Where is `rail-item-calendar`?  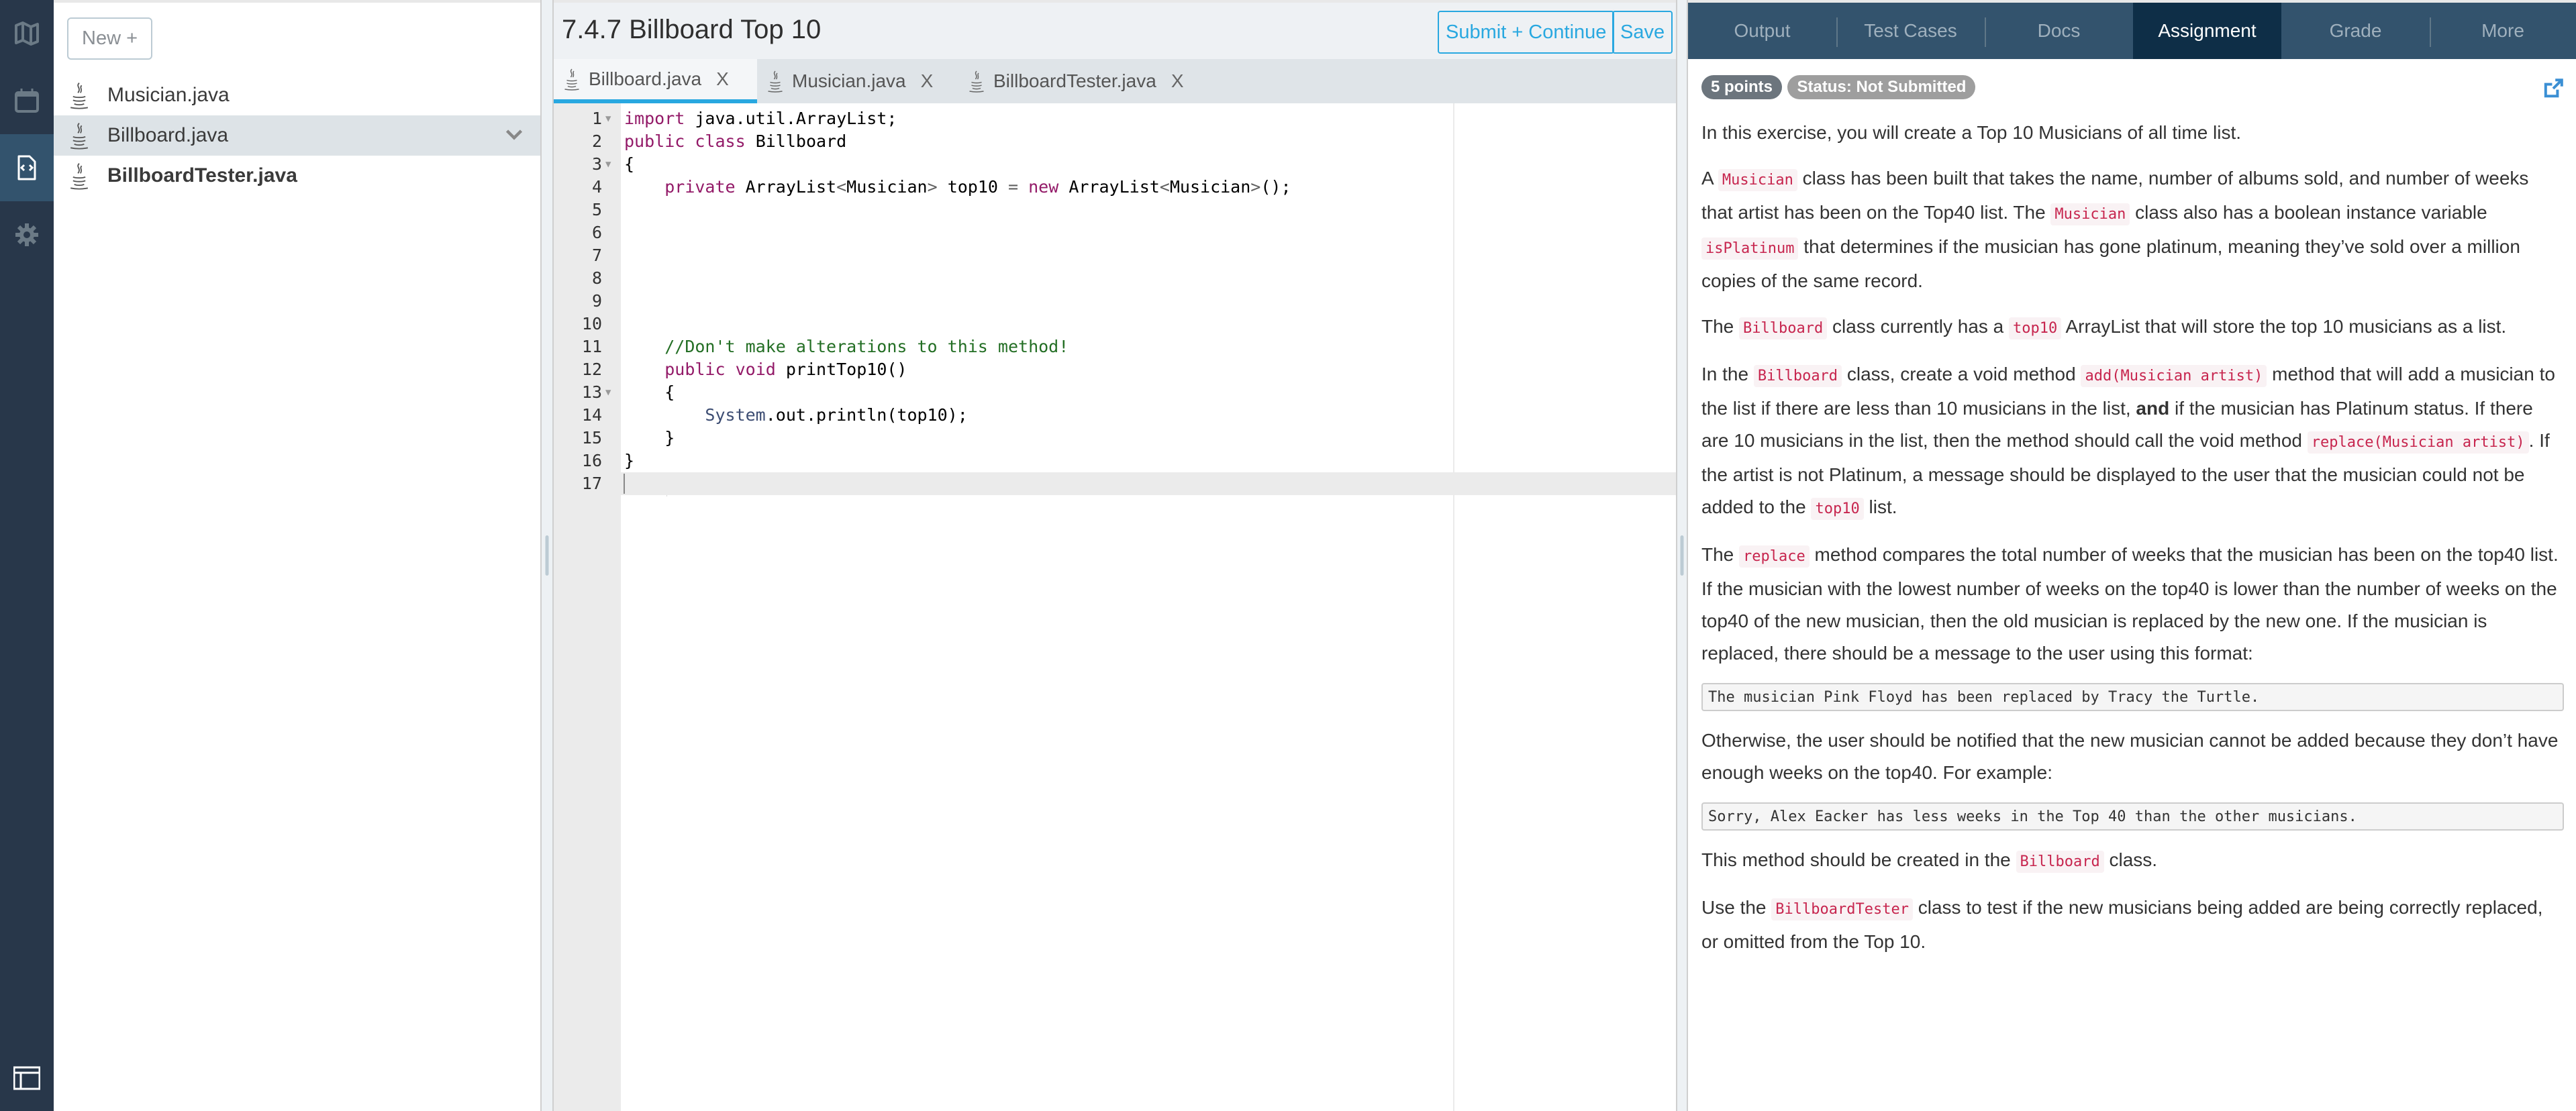
rail-item-calendar is located at coordinates (27, 100).